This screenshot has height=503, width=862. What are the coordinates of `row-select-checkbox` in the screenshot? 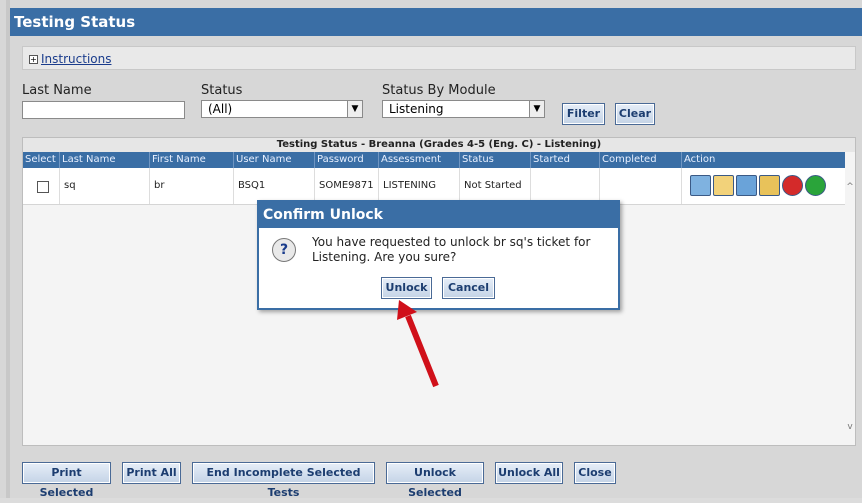 It's located at (43, 187).